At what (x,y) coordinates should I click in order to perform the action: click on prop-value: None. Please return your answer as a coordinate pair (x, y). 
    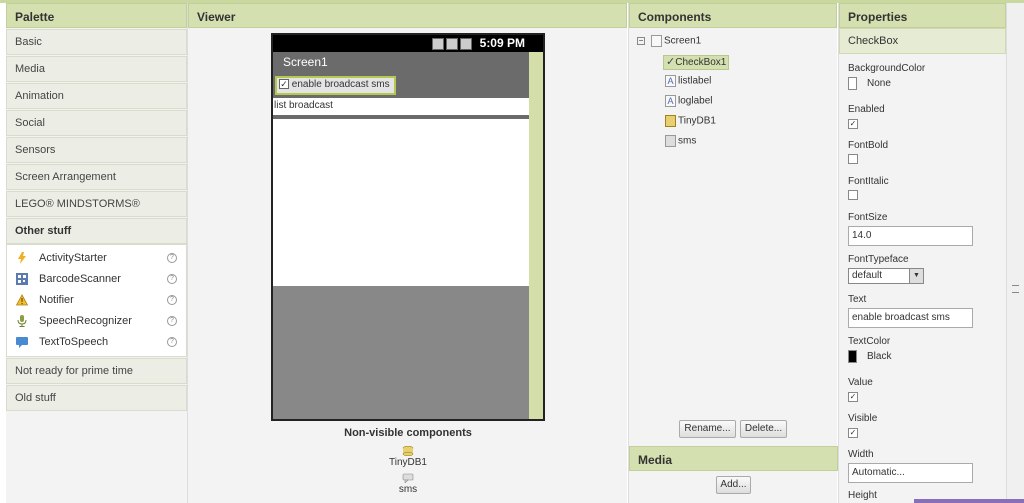
    Looking at the image, I should click on (879, 83).